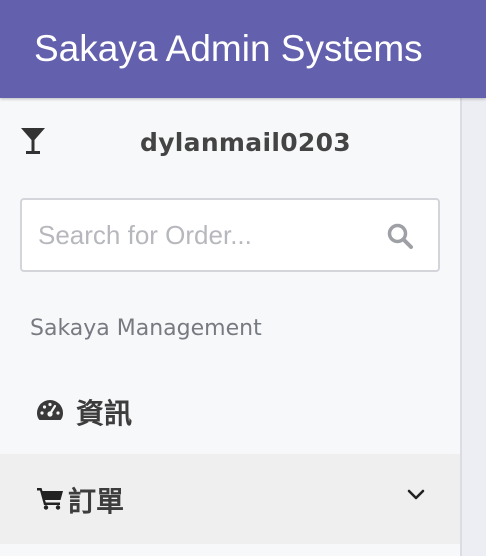 This screenshot has width=486, height=556. Describe the element at coordinates (474, 327) in the screenshot. I see `main-content-area` at that location.